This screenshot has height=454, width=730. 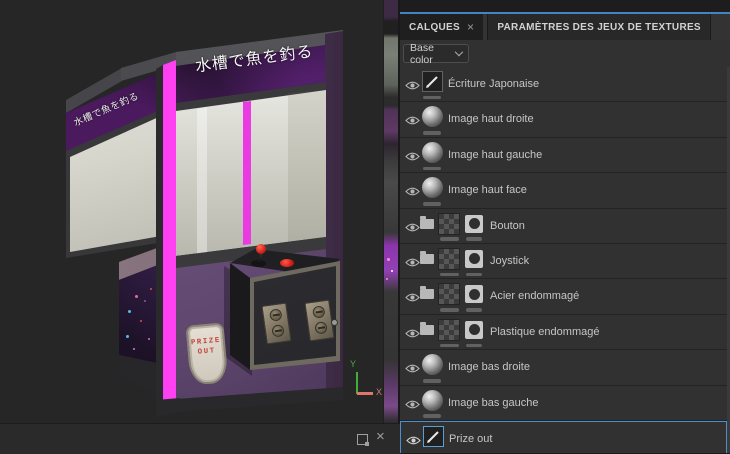 I want to click on layer-label: Image bas gauche, so click(x=493, y=402).